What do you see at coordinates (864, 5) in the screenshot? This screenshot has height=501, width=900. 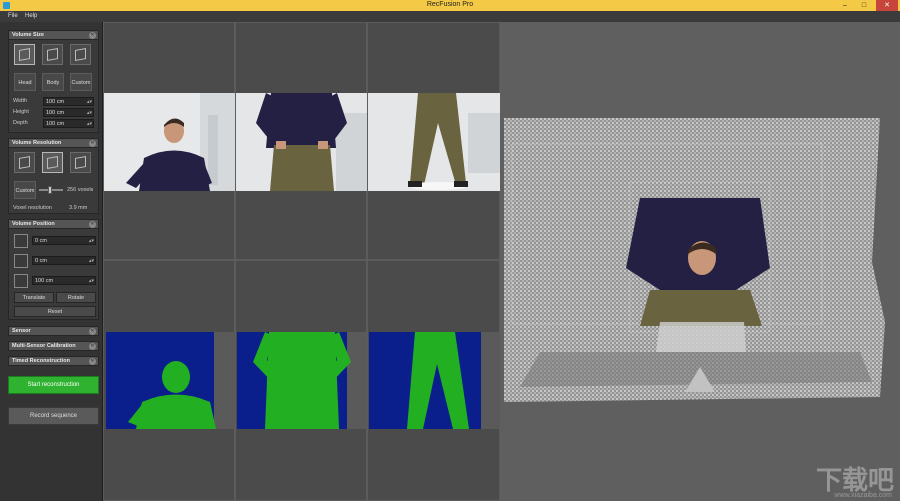 I see `maximize-button: □` at bounding box center [864, 5].